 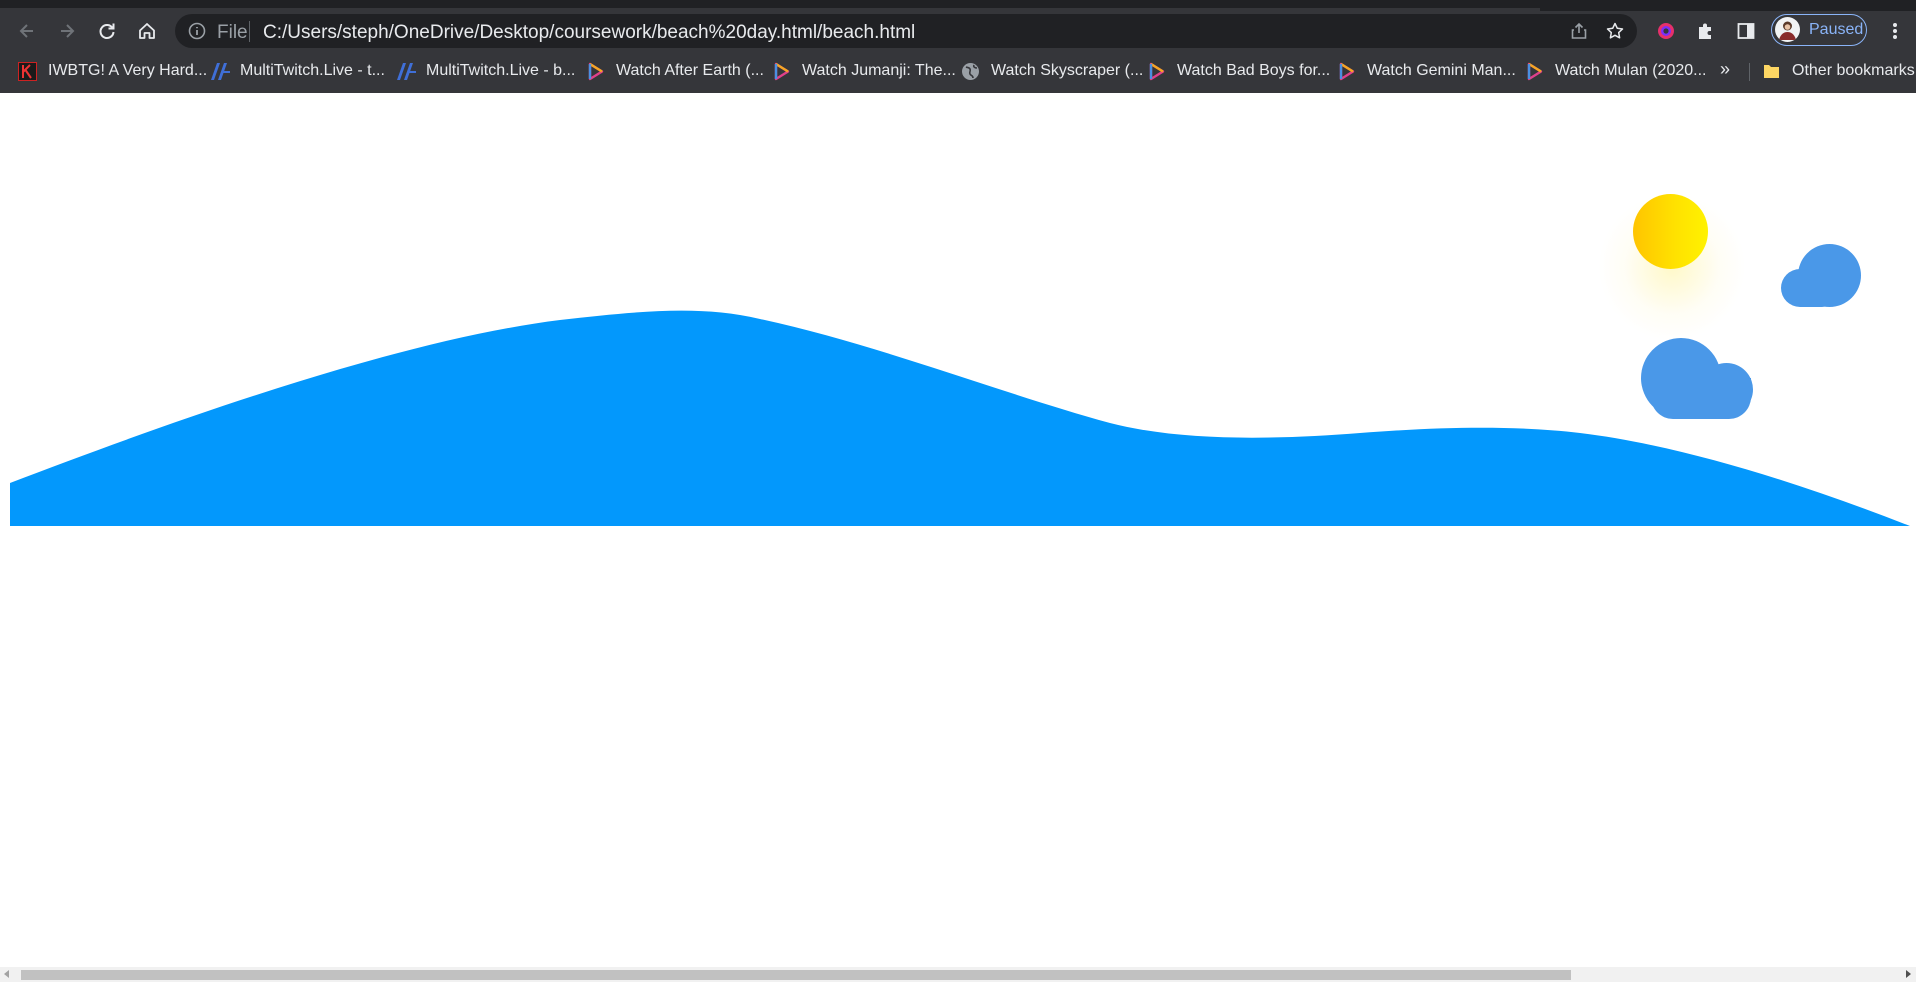 I want to click on profile-status-label: Paused, so click(x=1836, y=29).